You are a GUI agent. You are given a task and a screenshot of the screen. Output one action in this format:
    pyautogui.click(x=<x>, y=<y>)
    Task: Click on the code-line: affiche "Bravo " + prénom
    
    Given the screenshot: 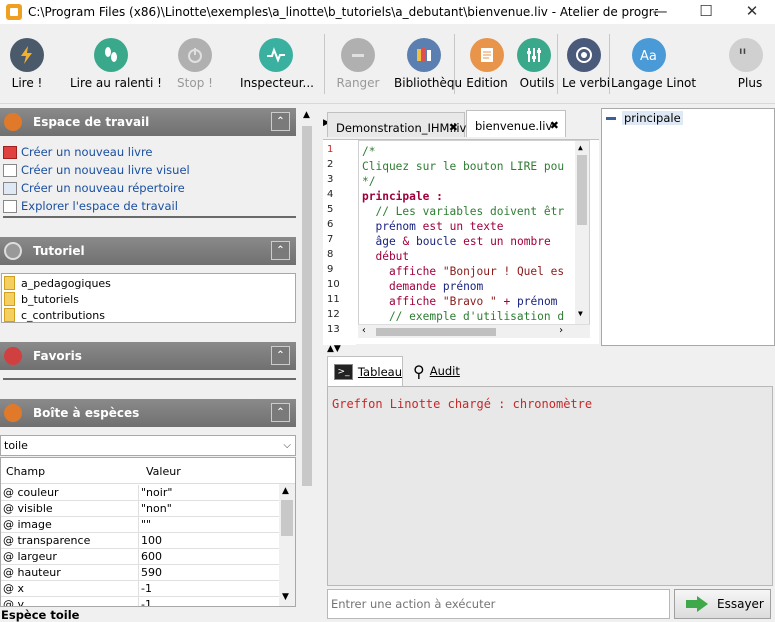 What is the action you would take?
    pyautogui.click(x=473, y=301)
    